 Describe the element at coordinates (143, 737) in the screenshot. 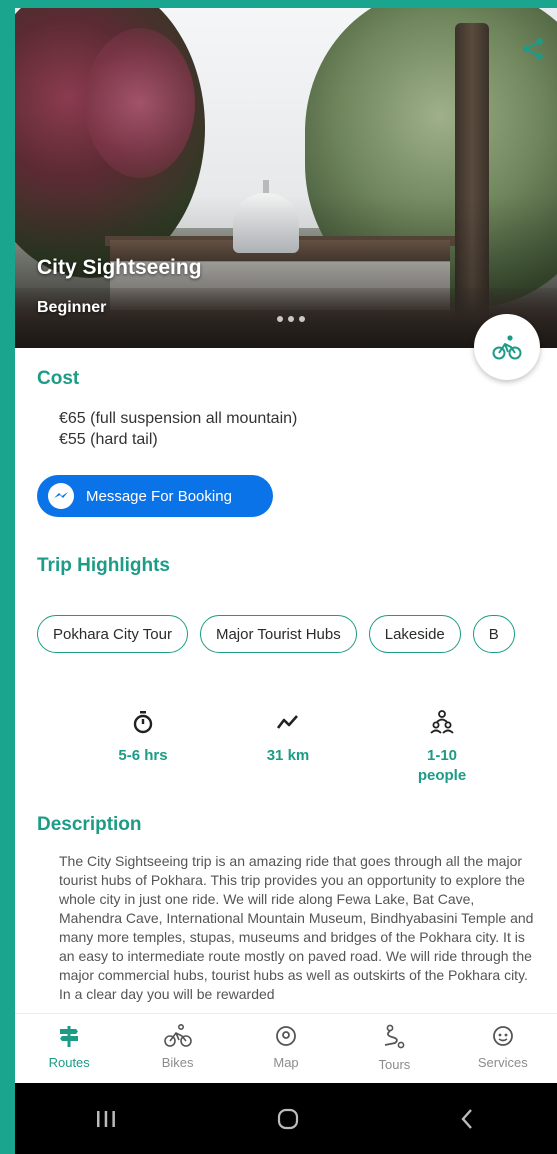

I see `stat-duration: 5-6 hrs` at that location.